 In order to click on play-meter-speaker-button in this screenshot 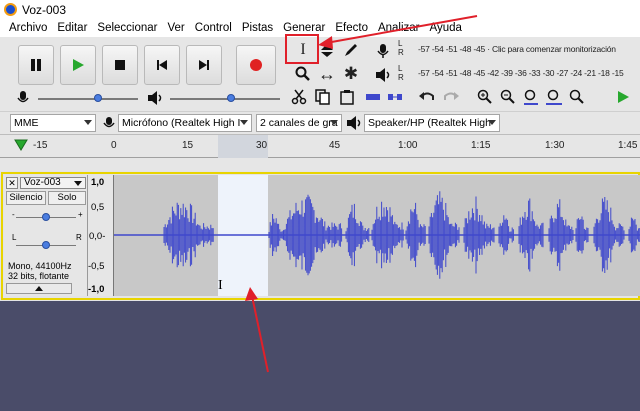, I will do `click(383, 75)`.